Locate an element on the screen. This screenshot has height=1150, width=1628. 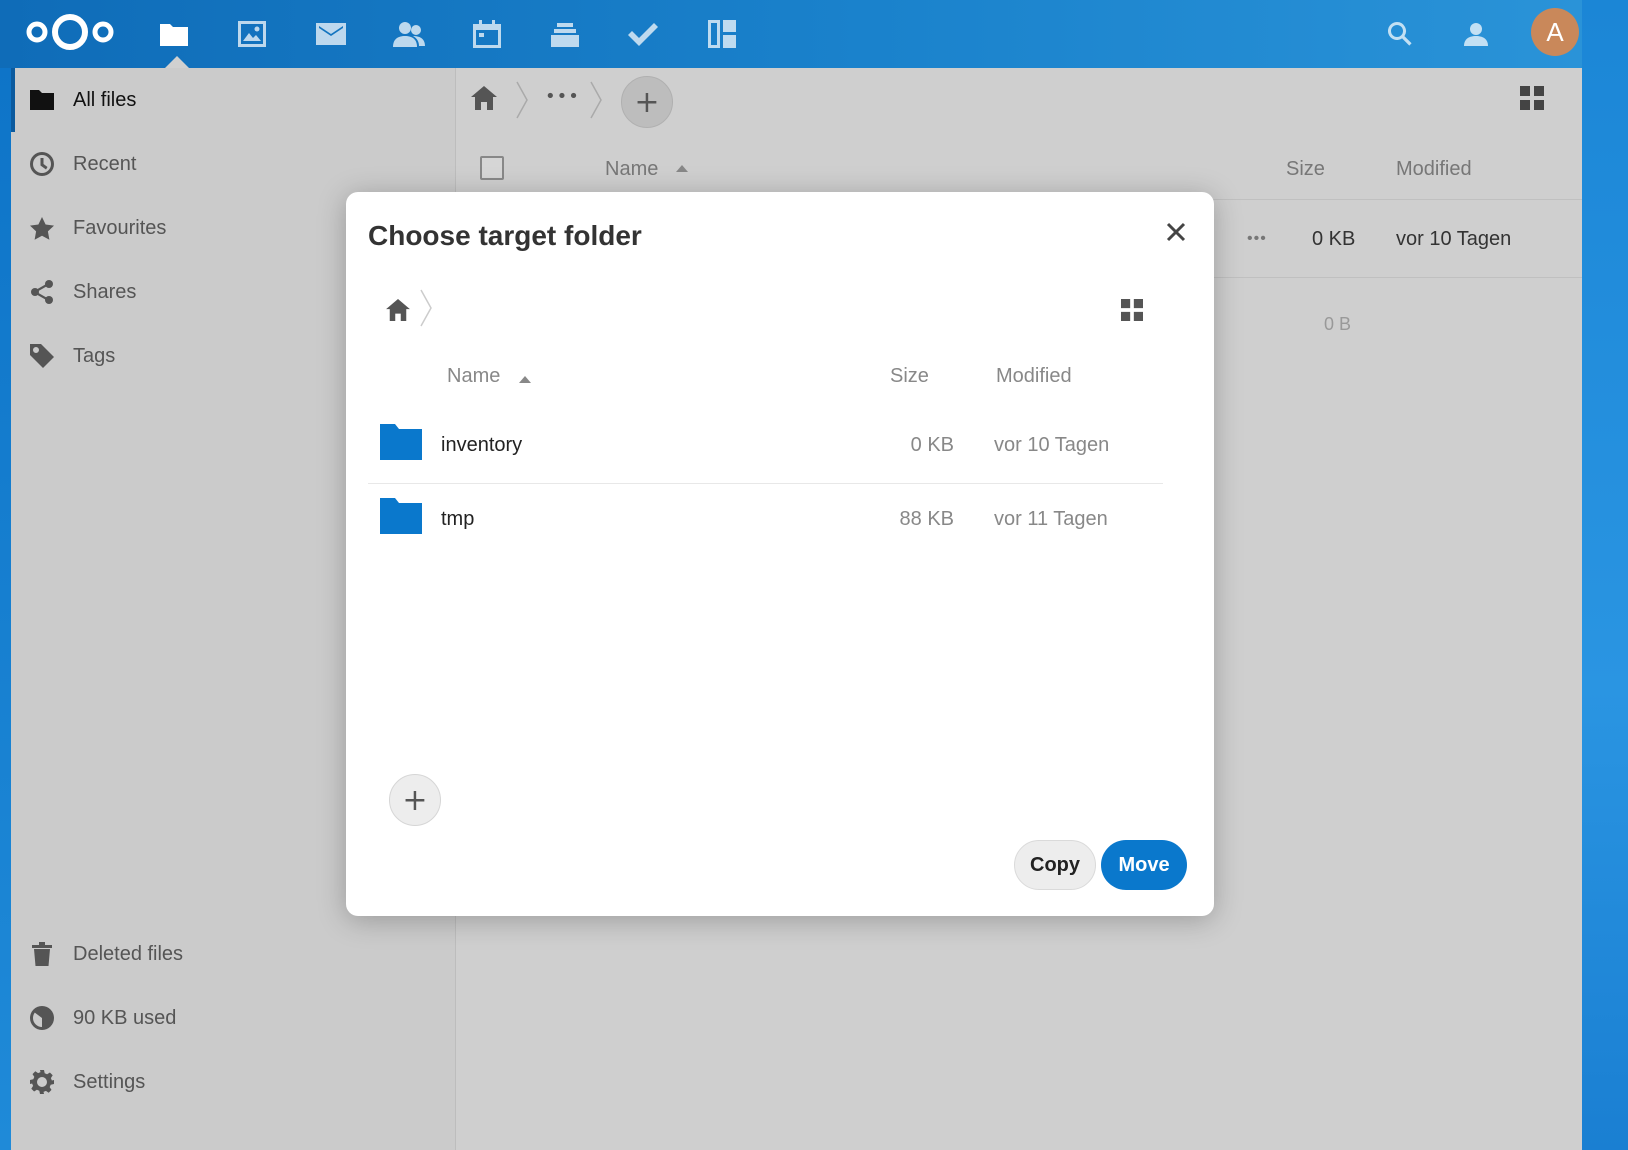
desktop-edge-left is located at coordinates (5, 575).